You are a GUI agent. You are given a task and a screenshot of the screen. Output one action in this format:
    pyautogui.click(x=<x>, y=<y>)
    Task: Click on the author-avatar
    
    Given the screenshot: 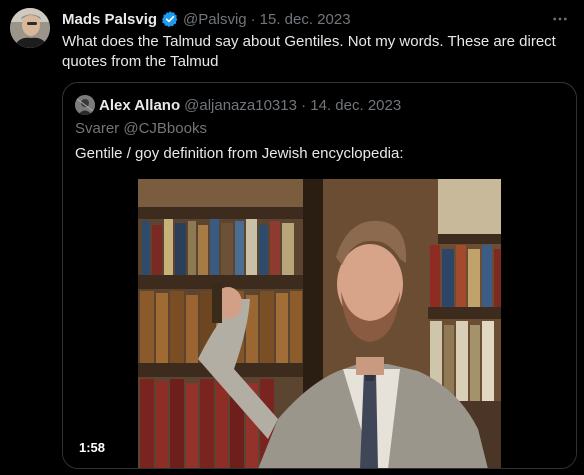 What is the action you would take?
    pyautogui.click(x=30, y=28)
    